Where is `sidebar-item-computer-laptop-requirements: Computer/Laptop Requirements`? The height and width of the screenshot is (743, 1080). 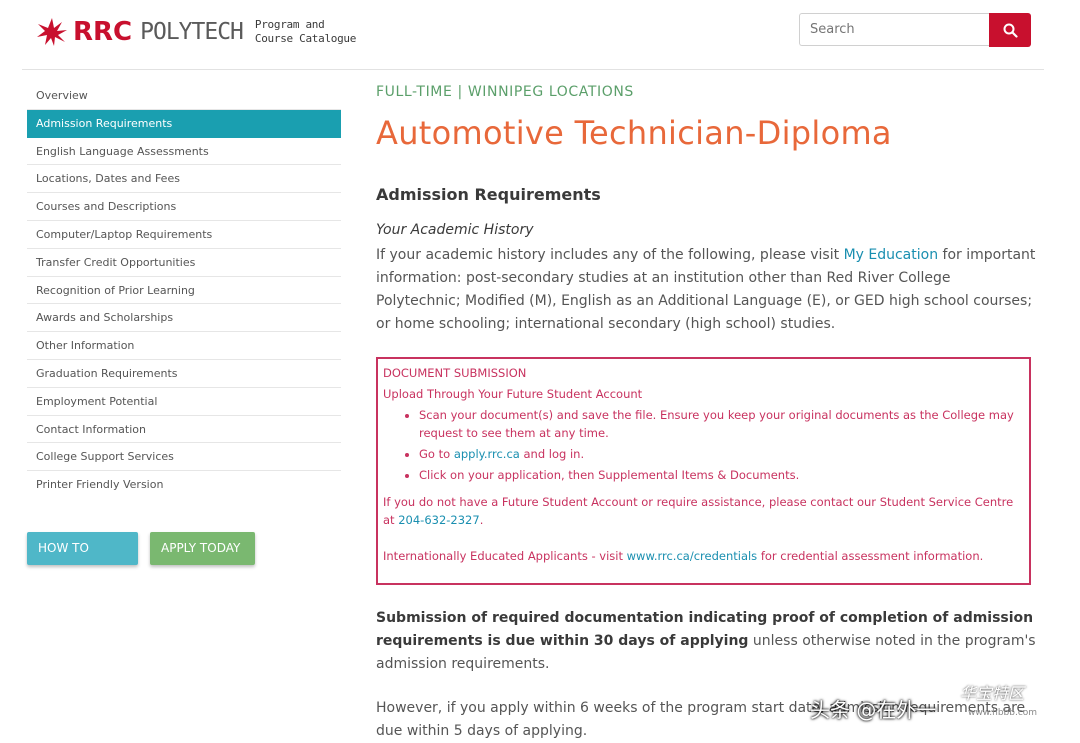 sidebar-item-computer-laptop-requirements: Computer/Laptop Requirements is located at coordinates (184, 235).